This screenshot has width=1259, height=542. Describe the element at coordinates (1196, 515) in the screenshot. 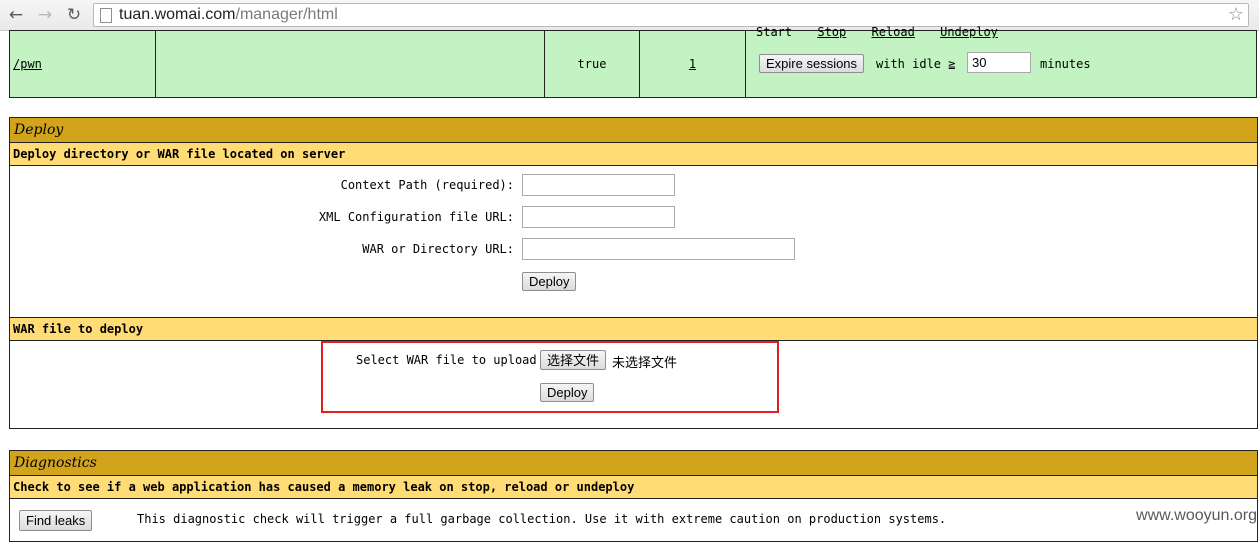

I see `watermark: www.wooyun.org` at that location.